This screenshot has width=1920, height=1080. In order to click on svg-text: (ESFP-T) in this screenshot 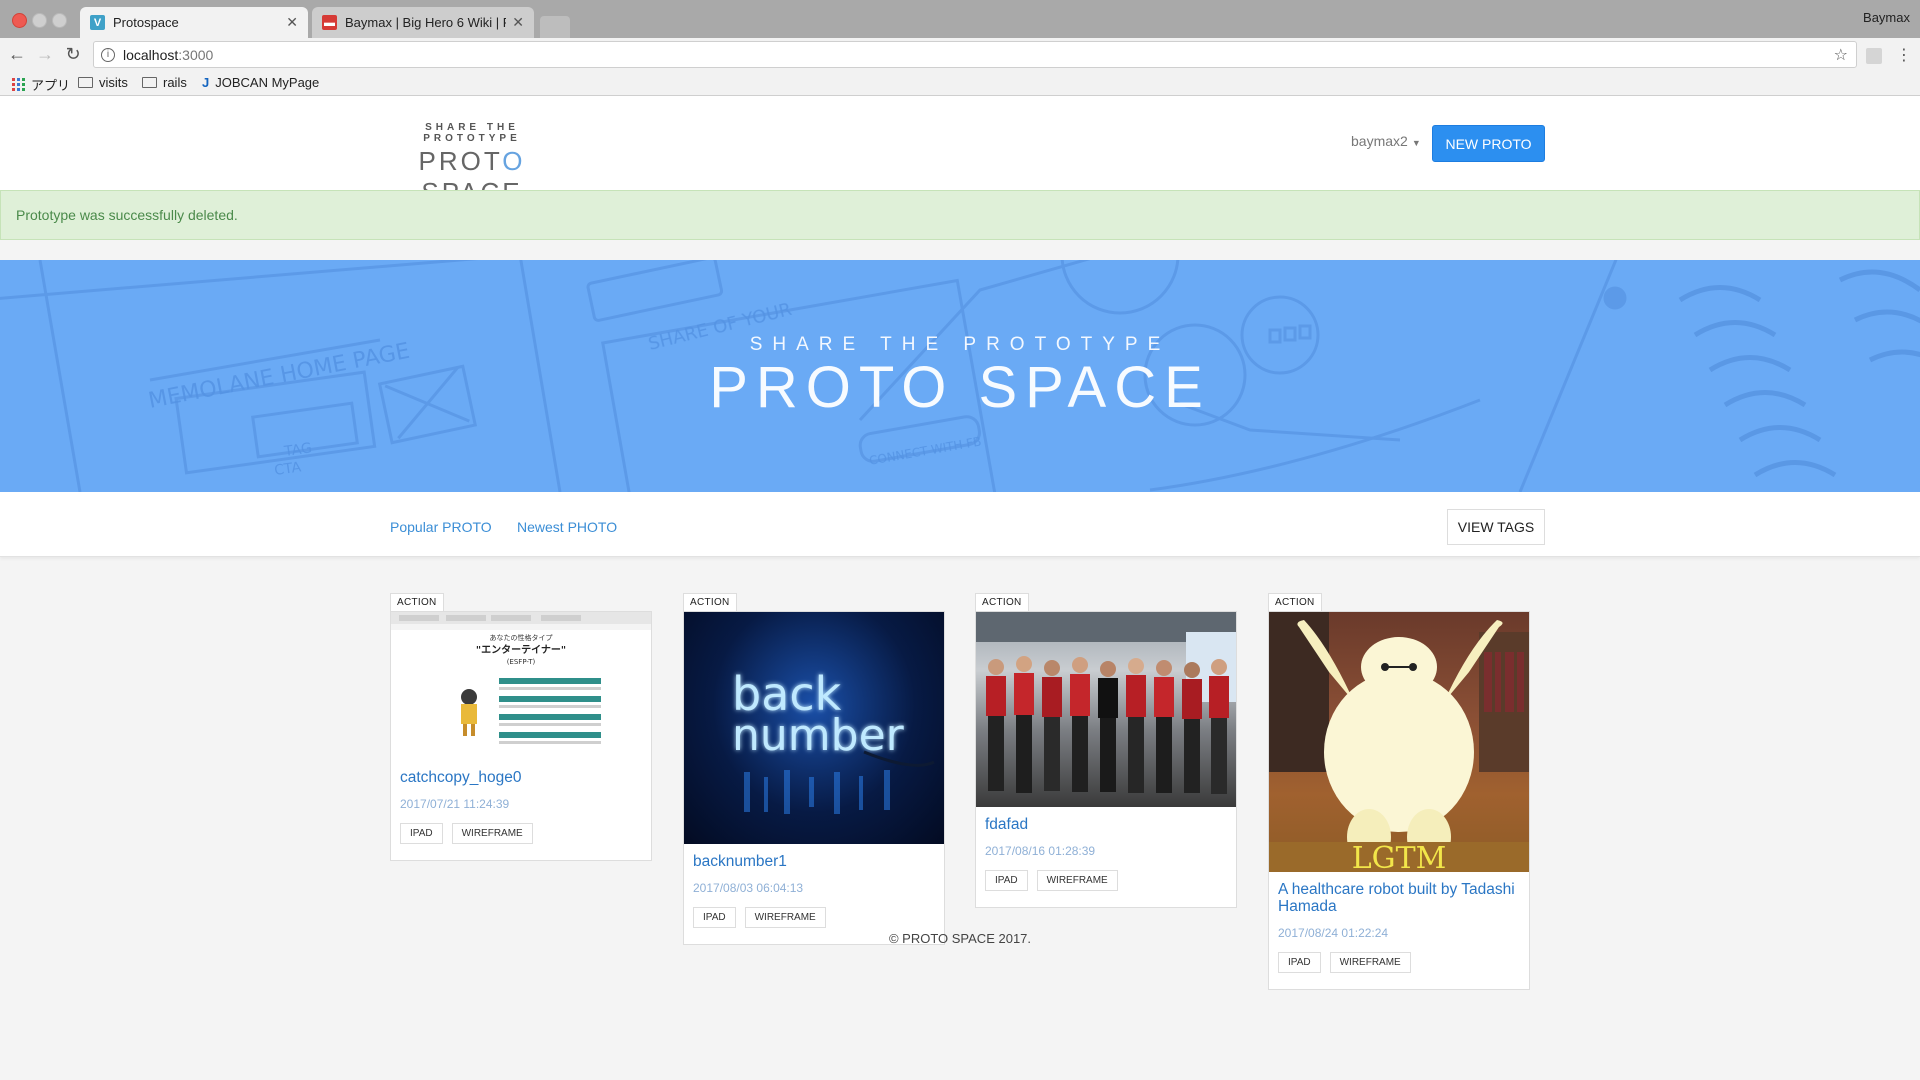, I will do `click(521, 662)`.